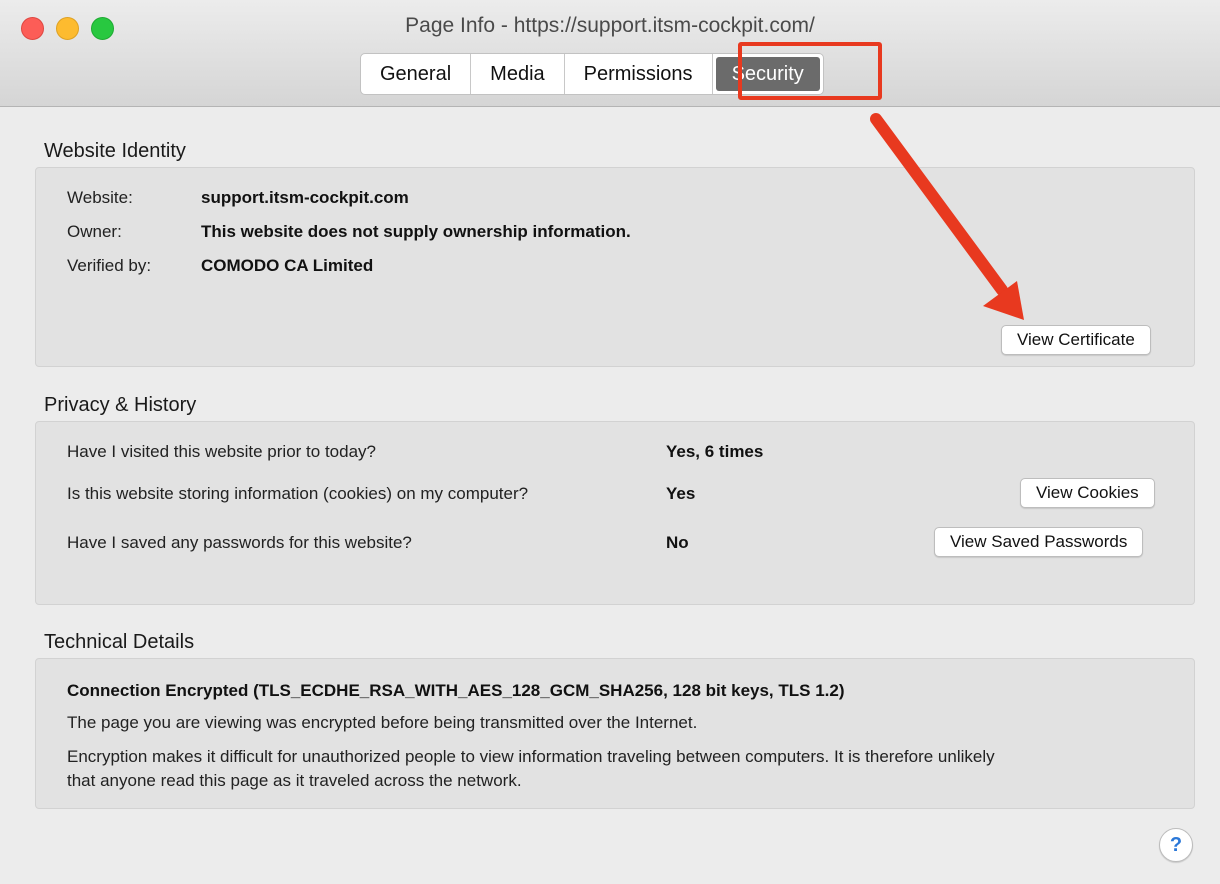  What do you see at coordinates (1176, 845) in the screenshot?
I see `help-button: ?` at bounding box center [1176, 845].